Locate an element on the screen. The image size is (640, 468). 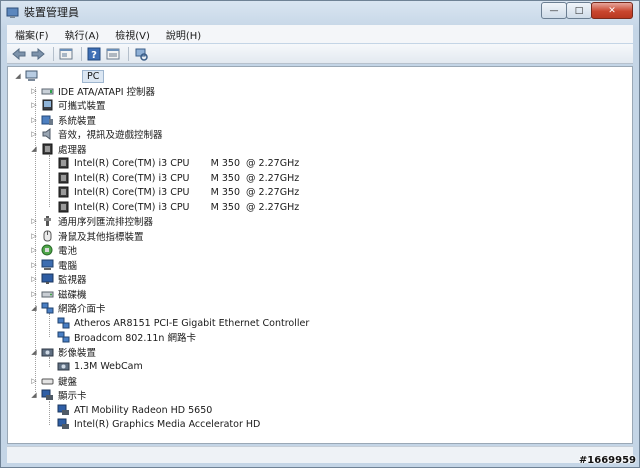
tree-item-system-devices: ▷ 系統裝置 is located at coordinates (63, 120).